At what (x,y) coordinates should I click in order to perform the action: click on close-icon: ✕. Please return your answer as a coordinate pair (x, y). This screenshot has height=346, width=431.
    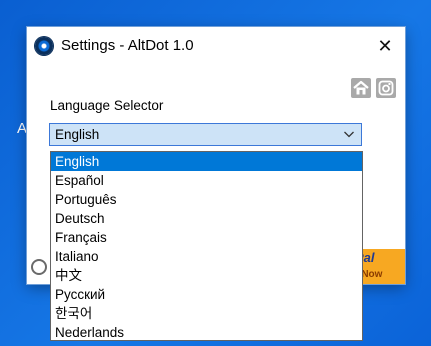
    Looking at the image, I should click on (385, 46).